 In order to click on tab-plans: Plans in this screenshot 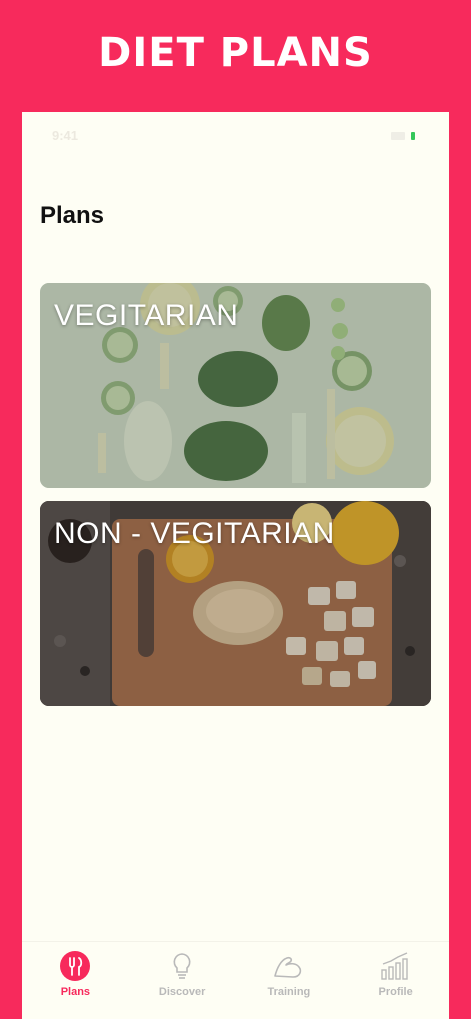, I will do `click(75, 973)`.